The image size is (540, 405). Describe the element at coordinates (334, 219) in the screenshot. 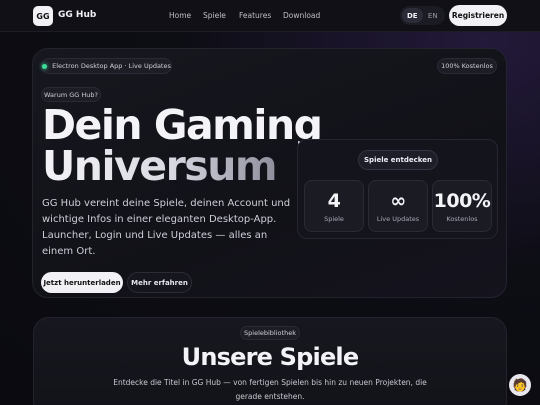

I see `stat-label: Spiele` at that location.